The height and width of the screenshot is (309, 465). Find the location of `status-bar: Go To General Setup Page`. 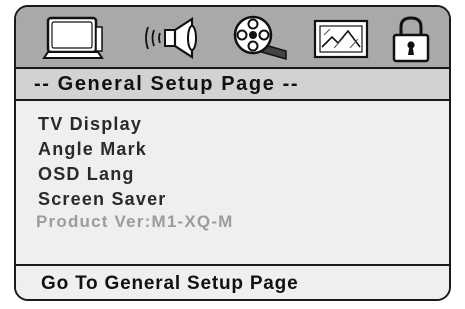

status-bar: Go To General Setup Page is located at coordinates (232, 281).